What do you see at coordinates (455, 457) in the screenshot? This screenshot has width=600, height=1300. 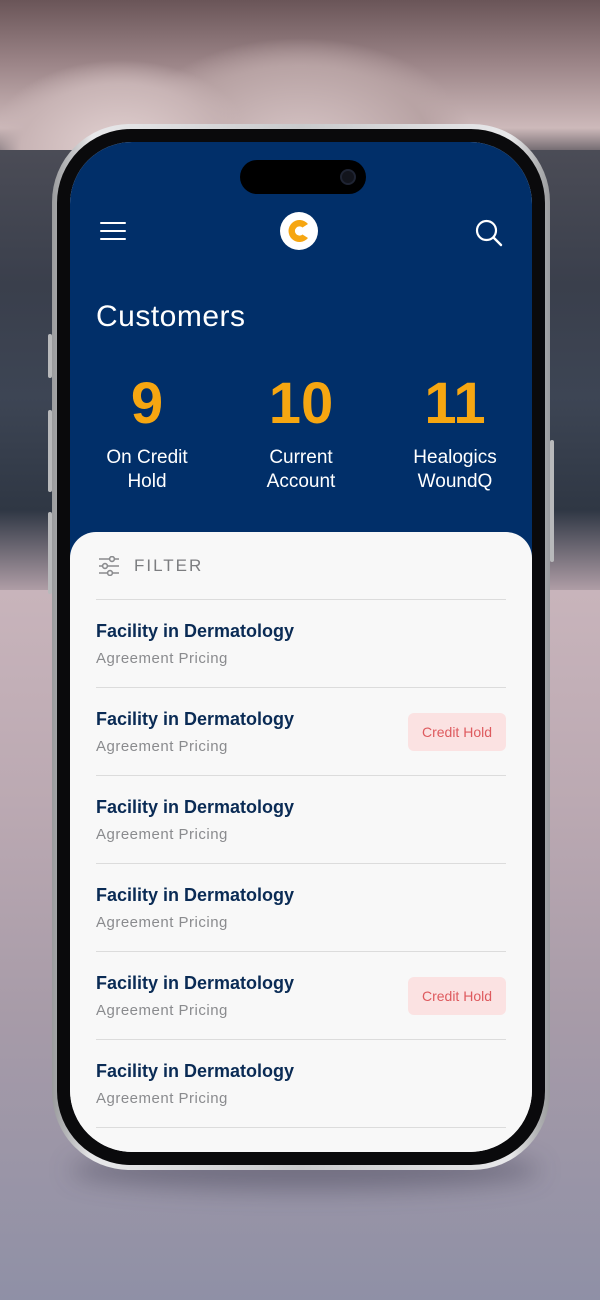 I see `stat-label-line: Healogics` at bounding box center [455, 457].